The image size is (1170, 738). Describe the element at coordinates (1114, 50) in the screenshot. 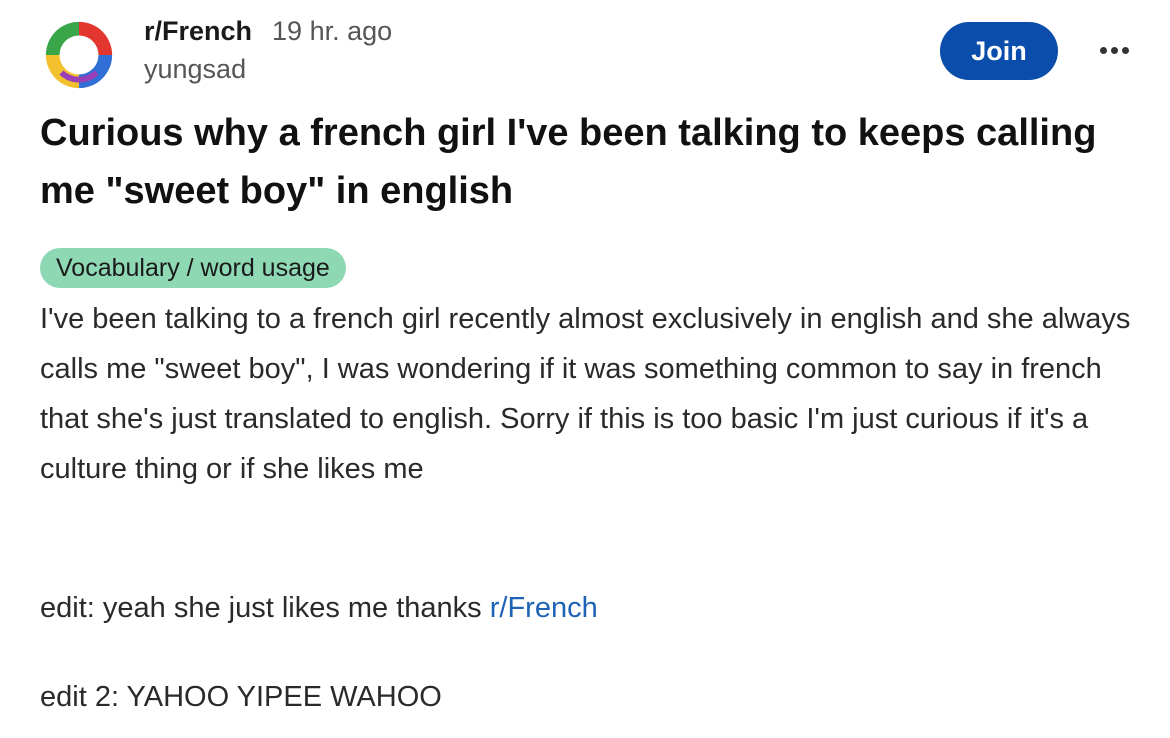

I see `more-options-icon` at that location.